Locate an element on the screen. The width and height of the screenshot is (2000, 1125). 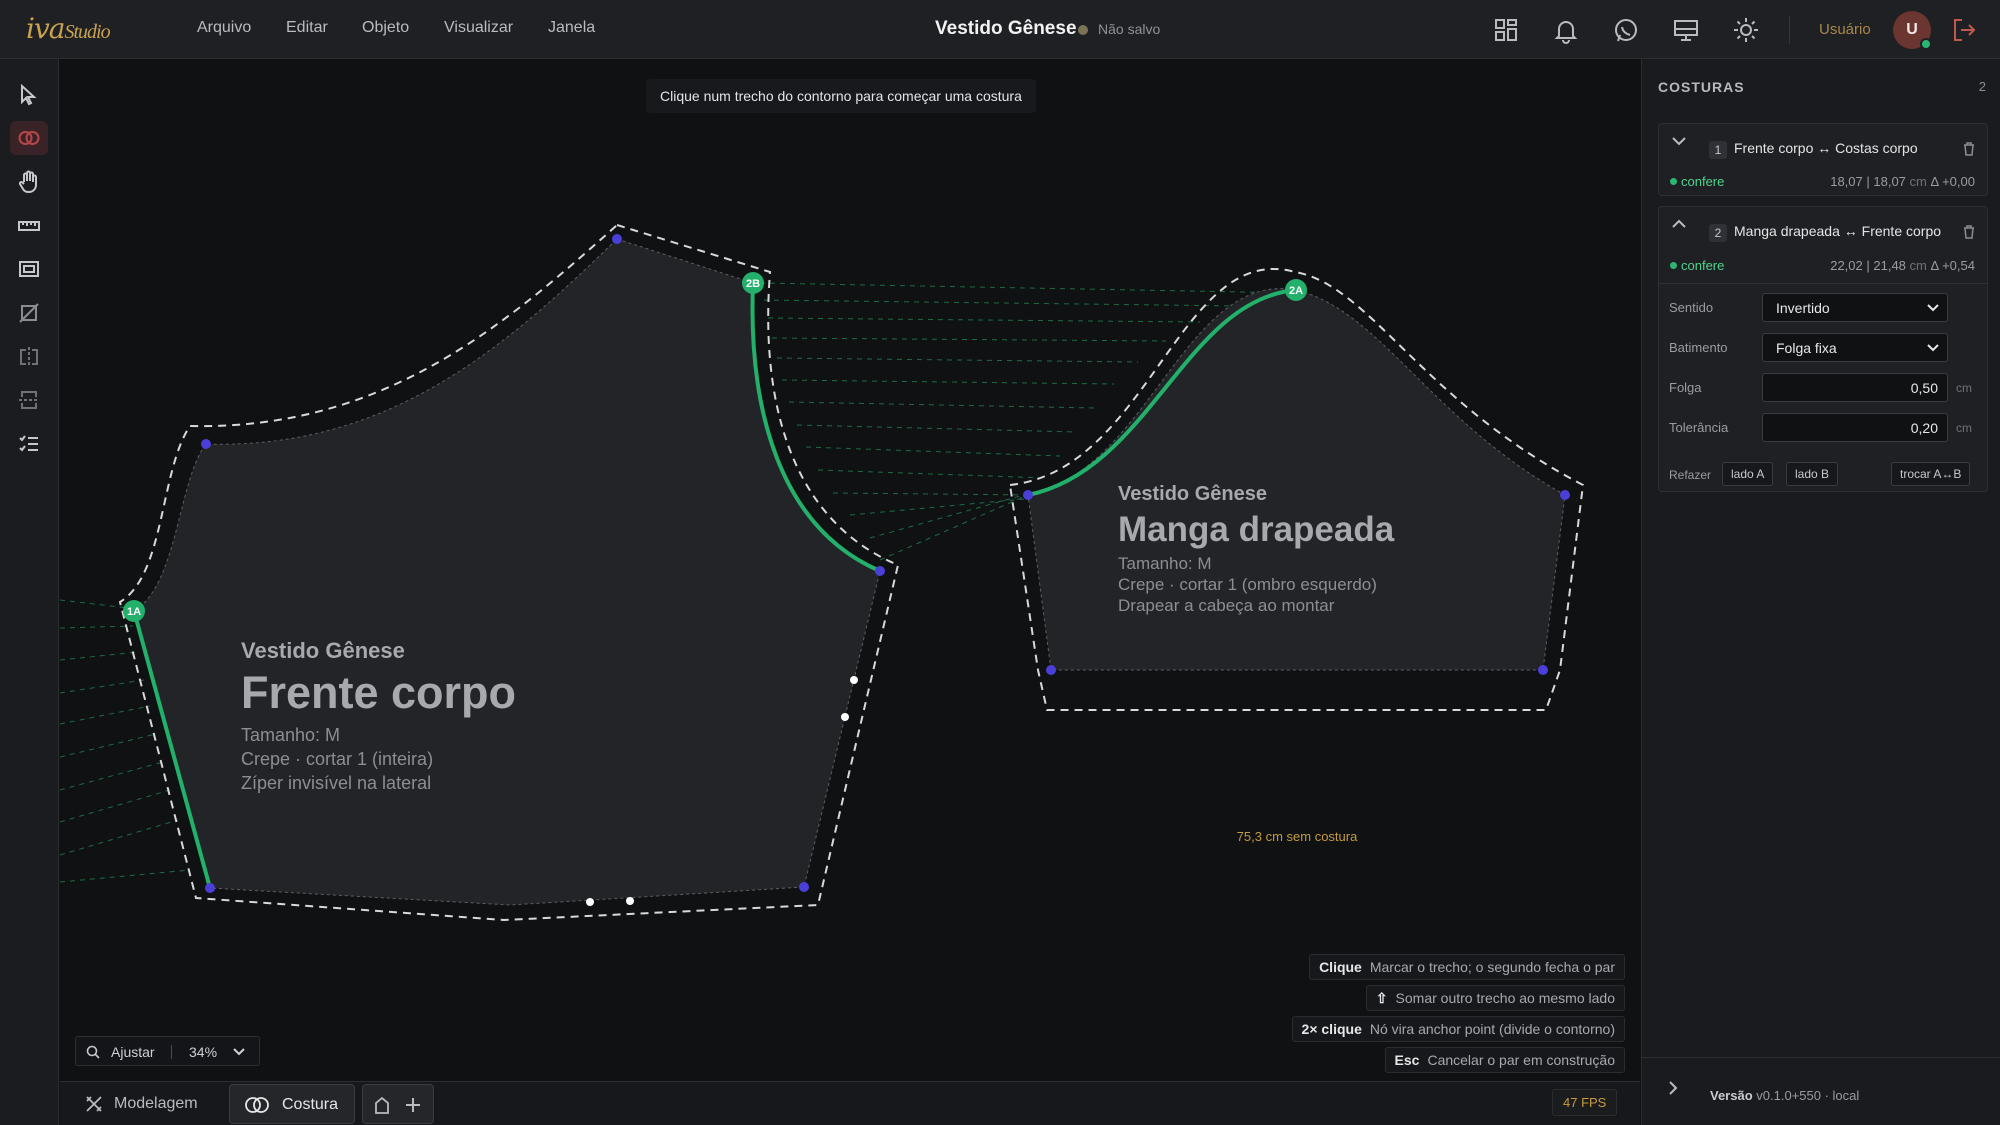
chevron-right-icon is located at coordinates (1673, 1088).